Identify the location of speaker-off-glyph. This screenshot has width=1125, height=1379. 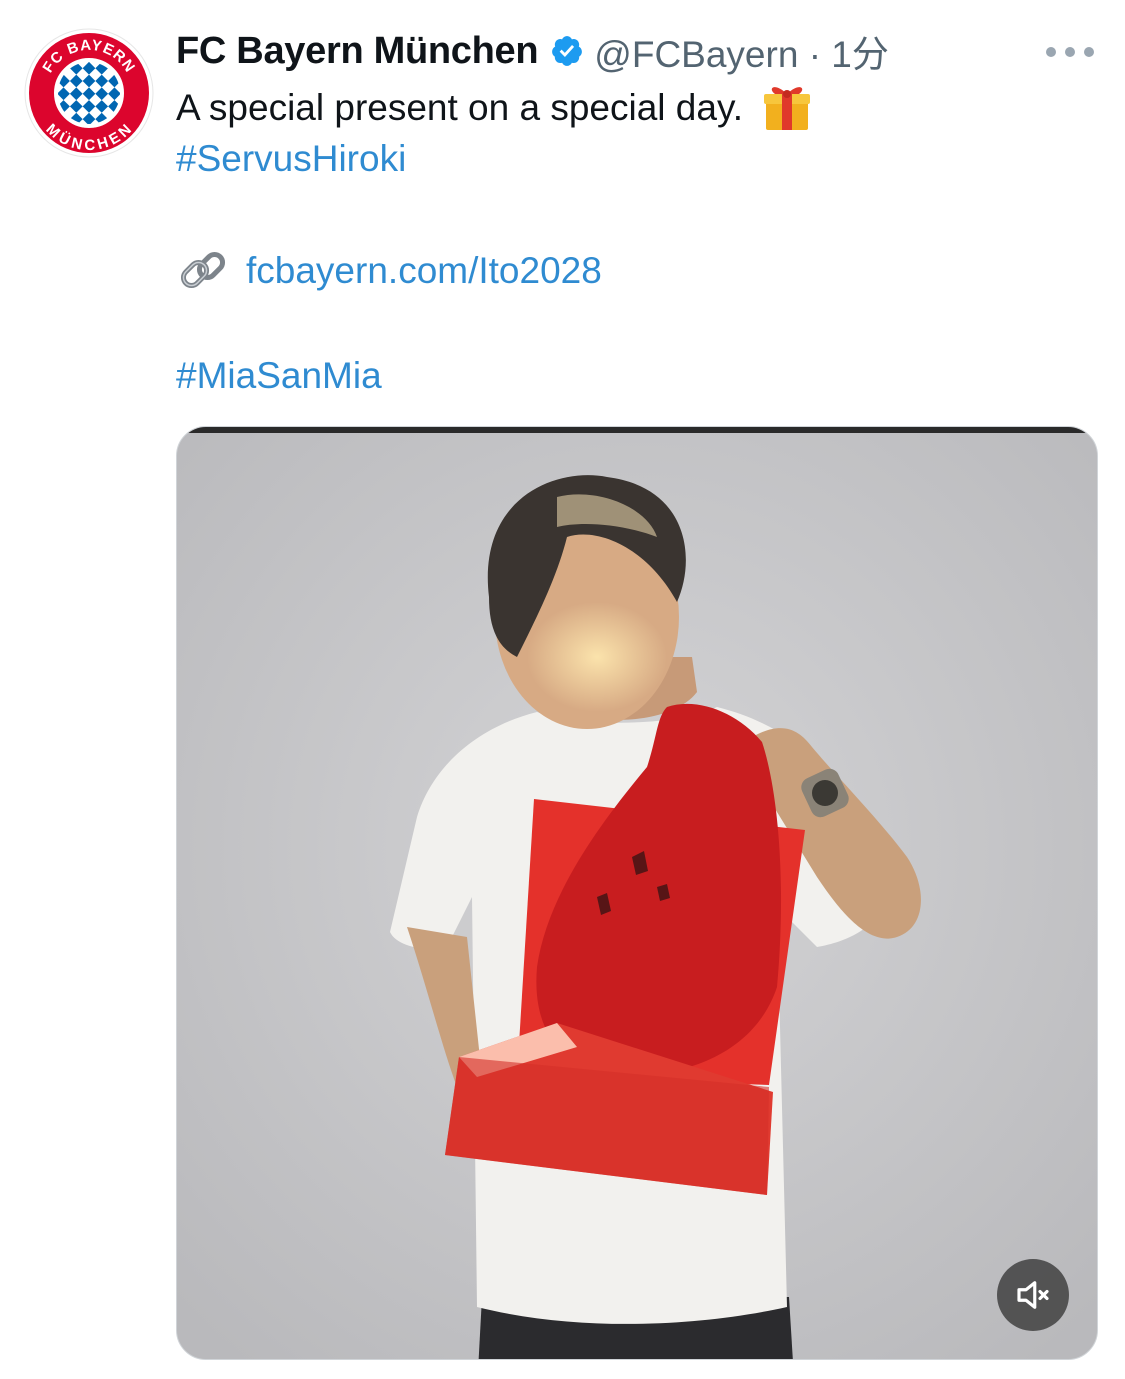
(1033, 1295).